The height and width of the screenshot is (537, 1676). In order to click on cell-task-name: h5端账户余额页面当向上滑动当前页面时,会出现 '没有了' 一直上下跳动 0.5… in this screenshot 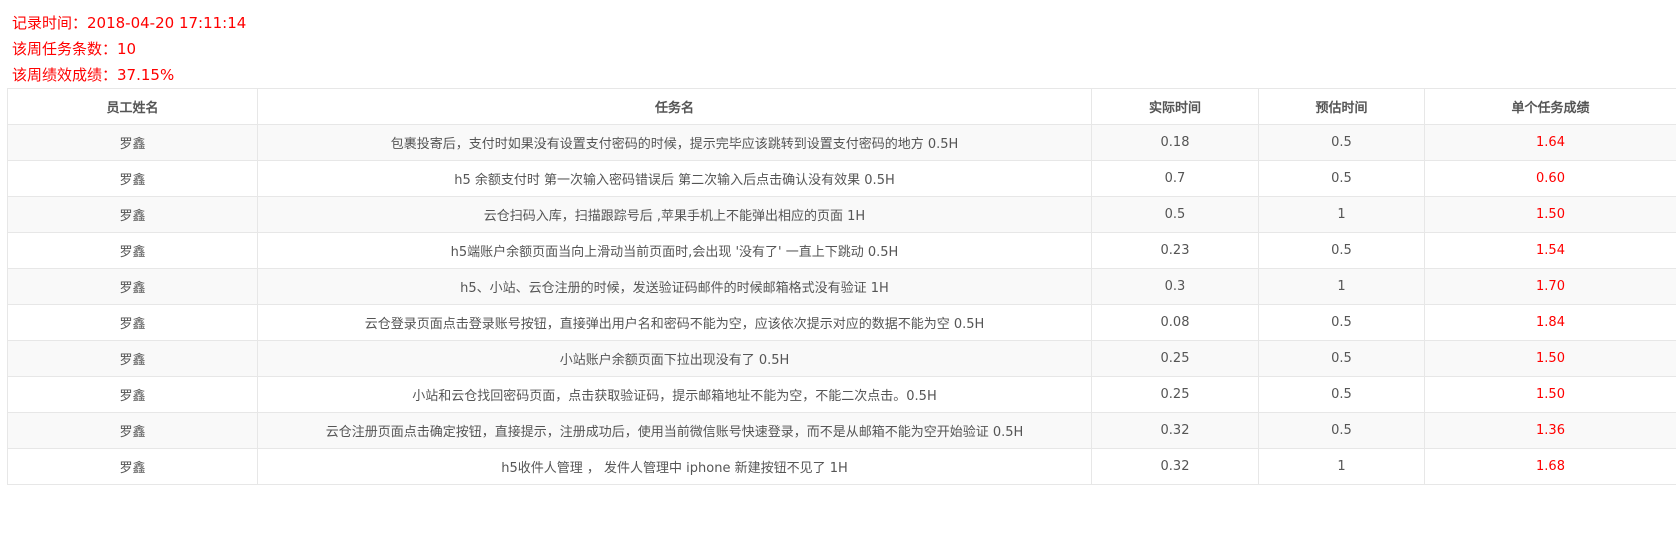, I will do `click(674, 250)`.